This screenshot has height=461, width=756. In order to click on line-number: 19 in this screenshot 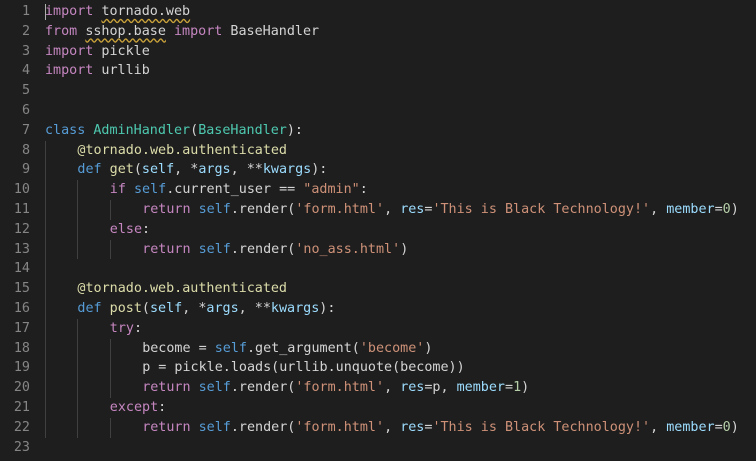, I will do `click(21, 368)`.